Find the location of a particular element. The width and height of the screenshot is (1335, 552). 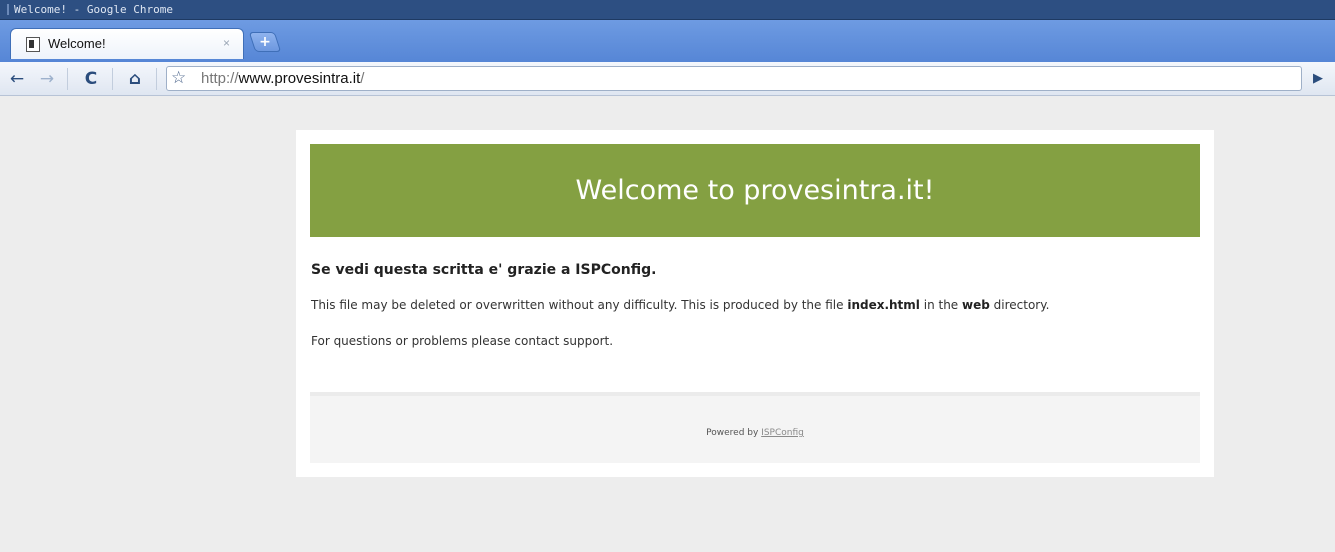

address-url: http://www.provesintra.it/ is located at coordinates (282, 78).